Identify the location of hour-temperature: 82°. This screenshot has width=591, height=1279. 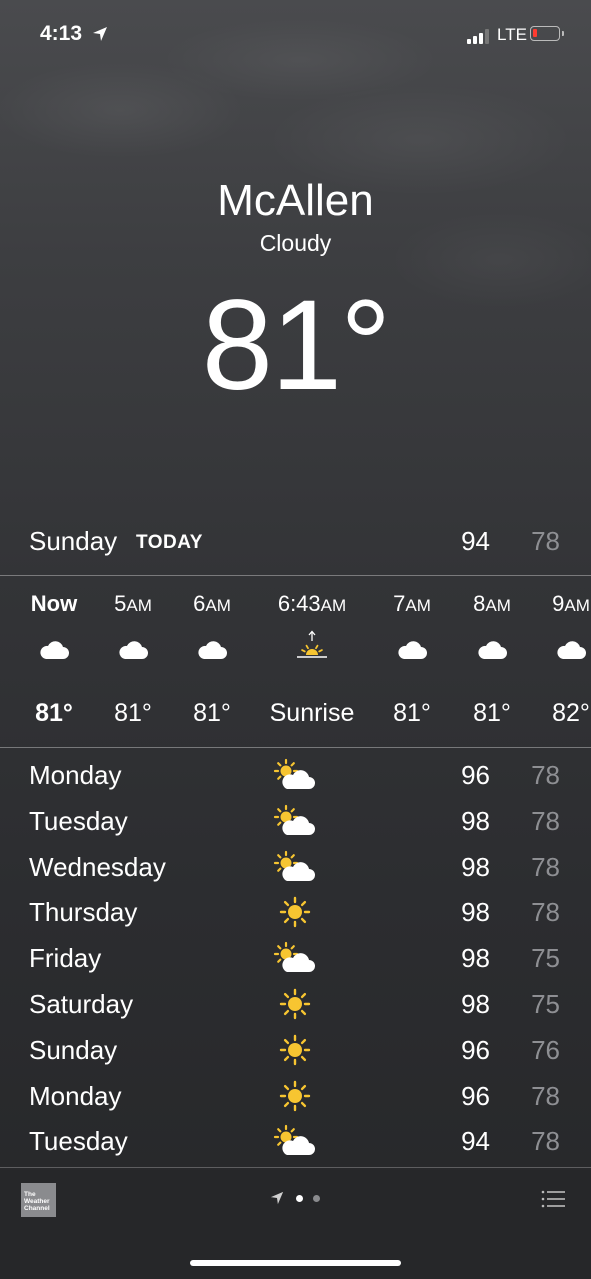
(571, 713).